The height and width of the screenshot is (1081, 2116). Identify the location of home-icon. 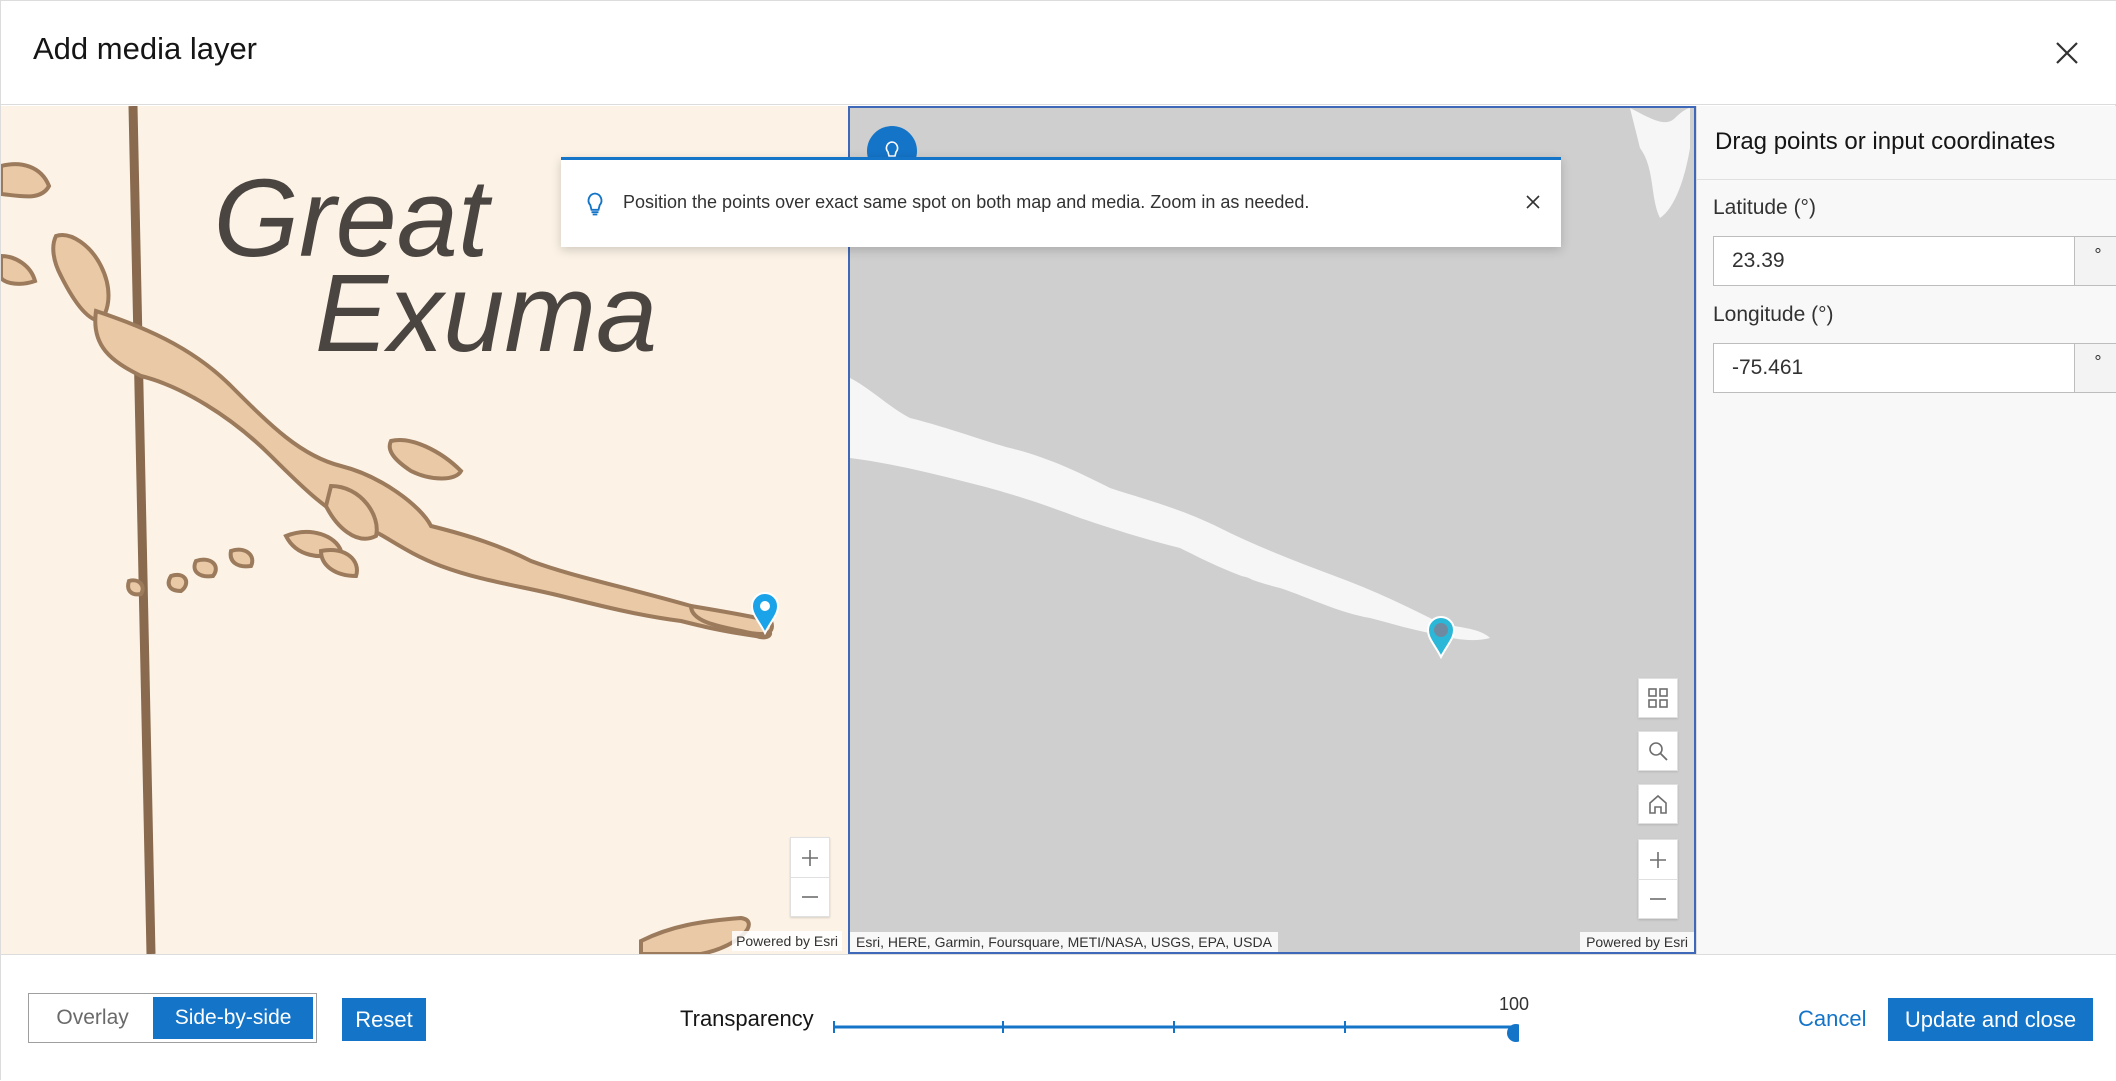
(1658, 804).